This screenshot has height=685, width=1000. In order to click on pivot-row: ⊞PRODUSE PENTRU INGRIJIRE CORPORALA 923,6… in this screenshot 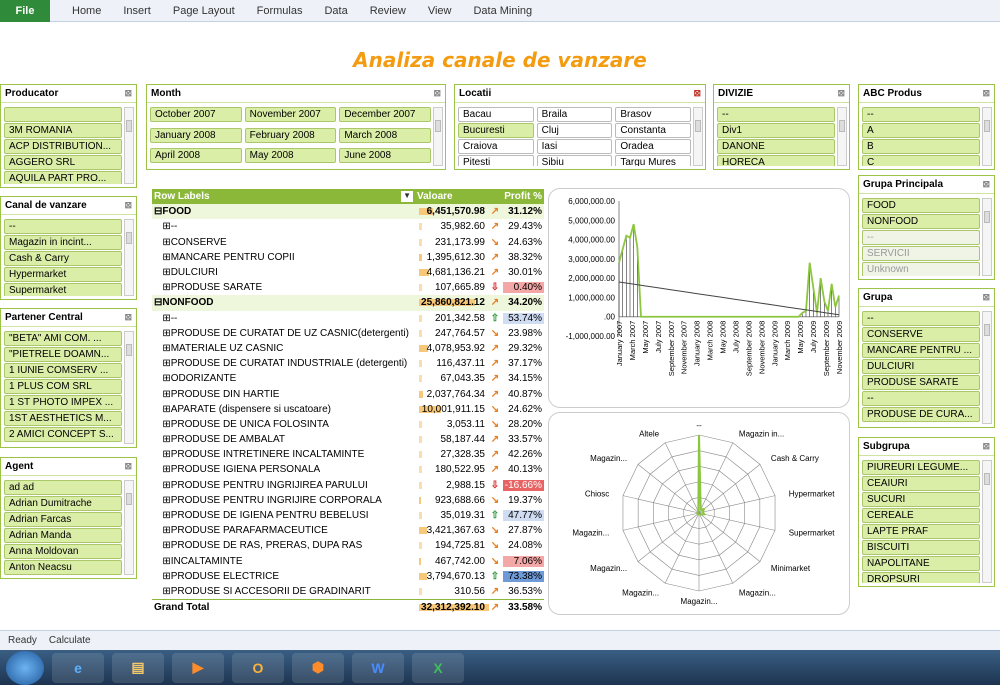, I will do `click(348, 500)`.